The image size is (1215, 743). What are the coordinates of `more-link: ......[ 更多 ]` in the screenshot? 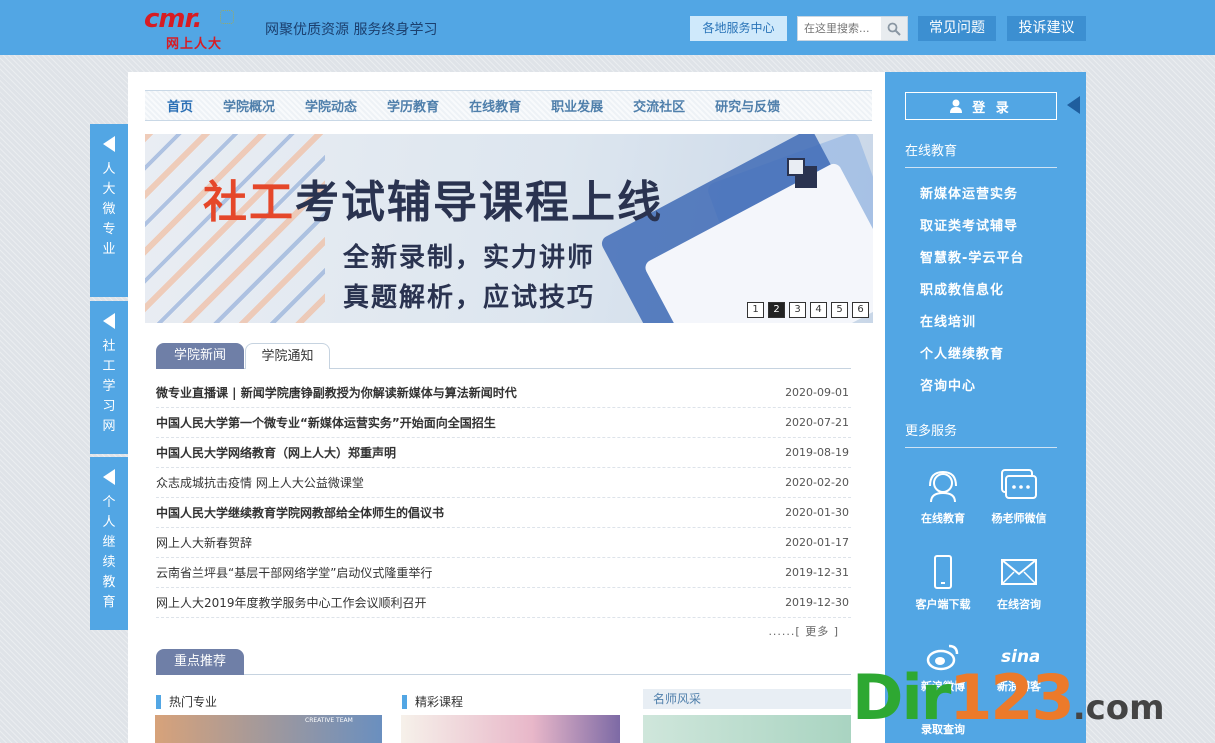 It's located at (803, 631).